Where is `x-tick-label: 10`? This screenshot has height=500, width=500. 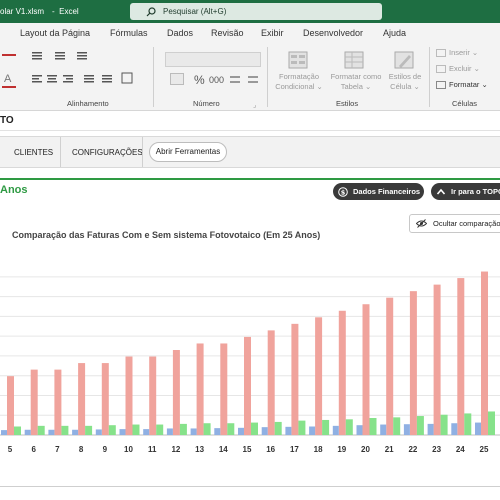
x-tick-label: 10 is located at coordinates (128, 449).